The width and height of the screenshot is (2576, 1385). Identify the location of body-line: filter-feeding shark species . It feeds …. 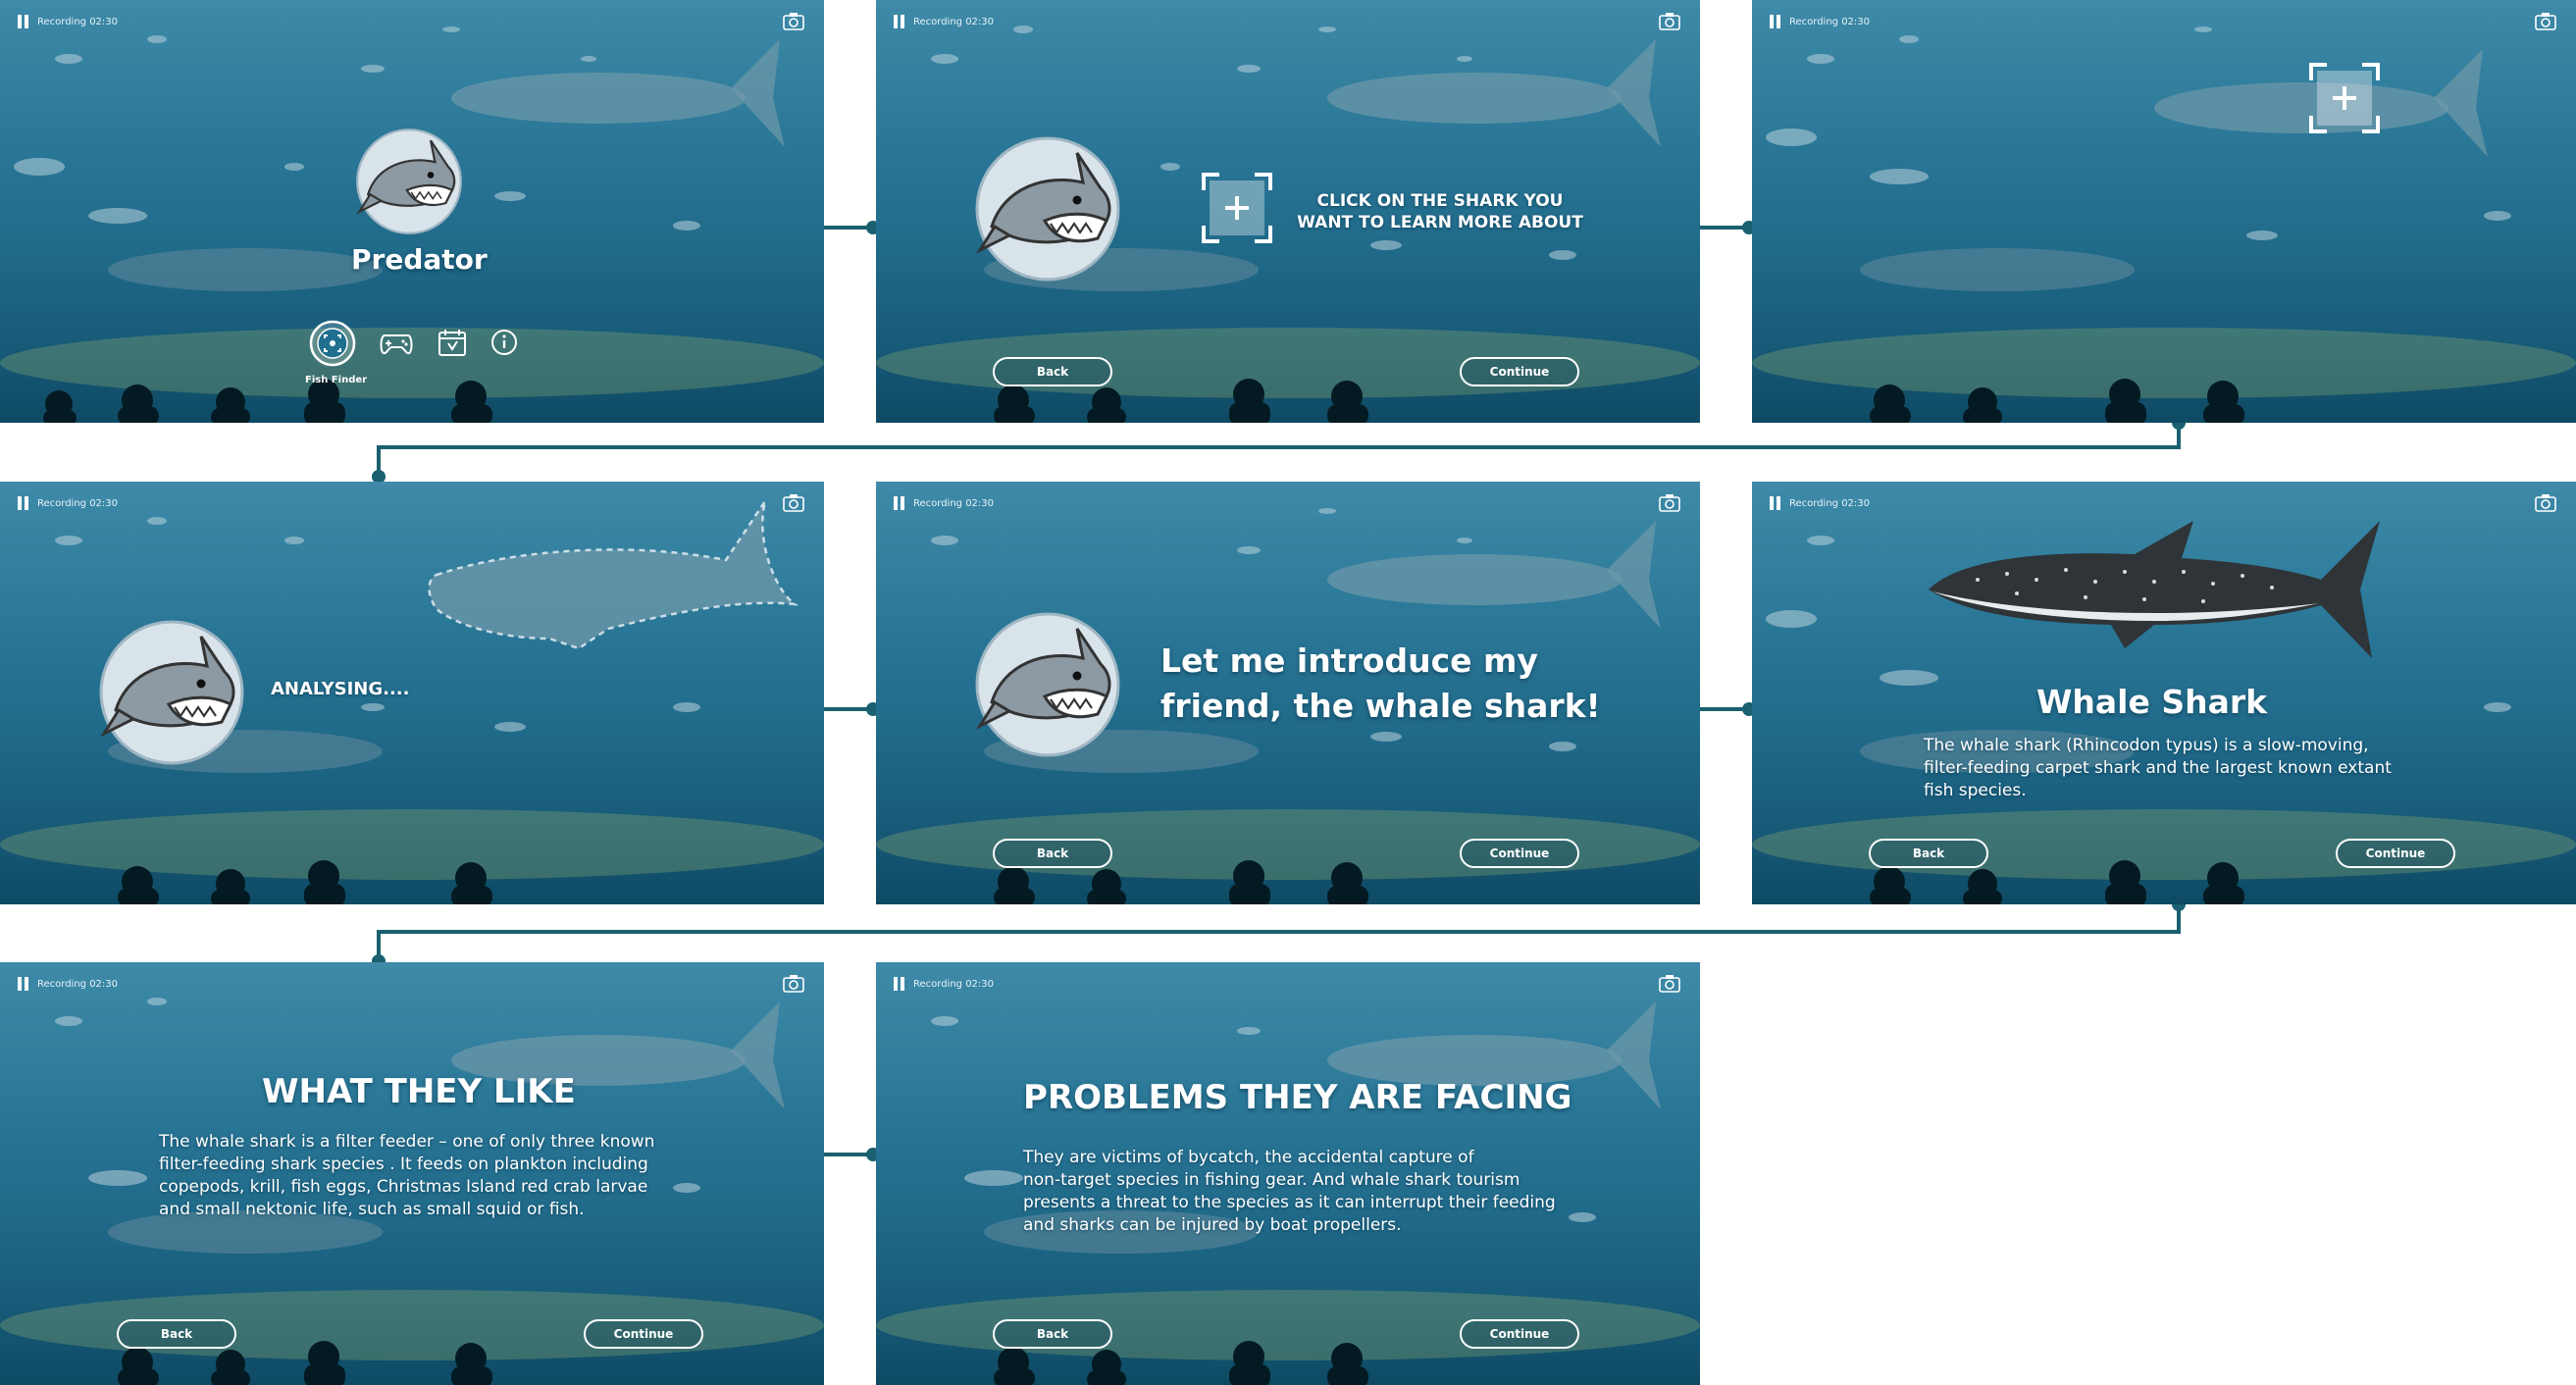
(403, 1164).